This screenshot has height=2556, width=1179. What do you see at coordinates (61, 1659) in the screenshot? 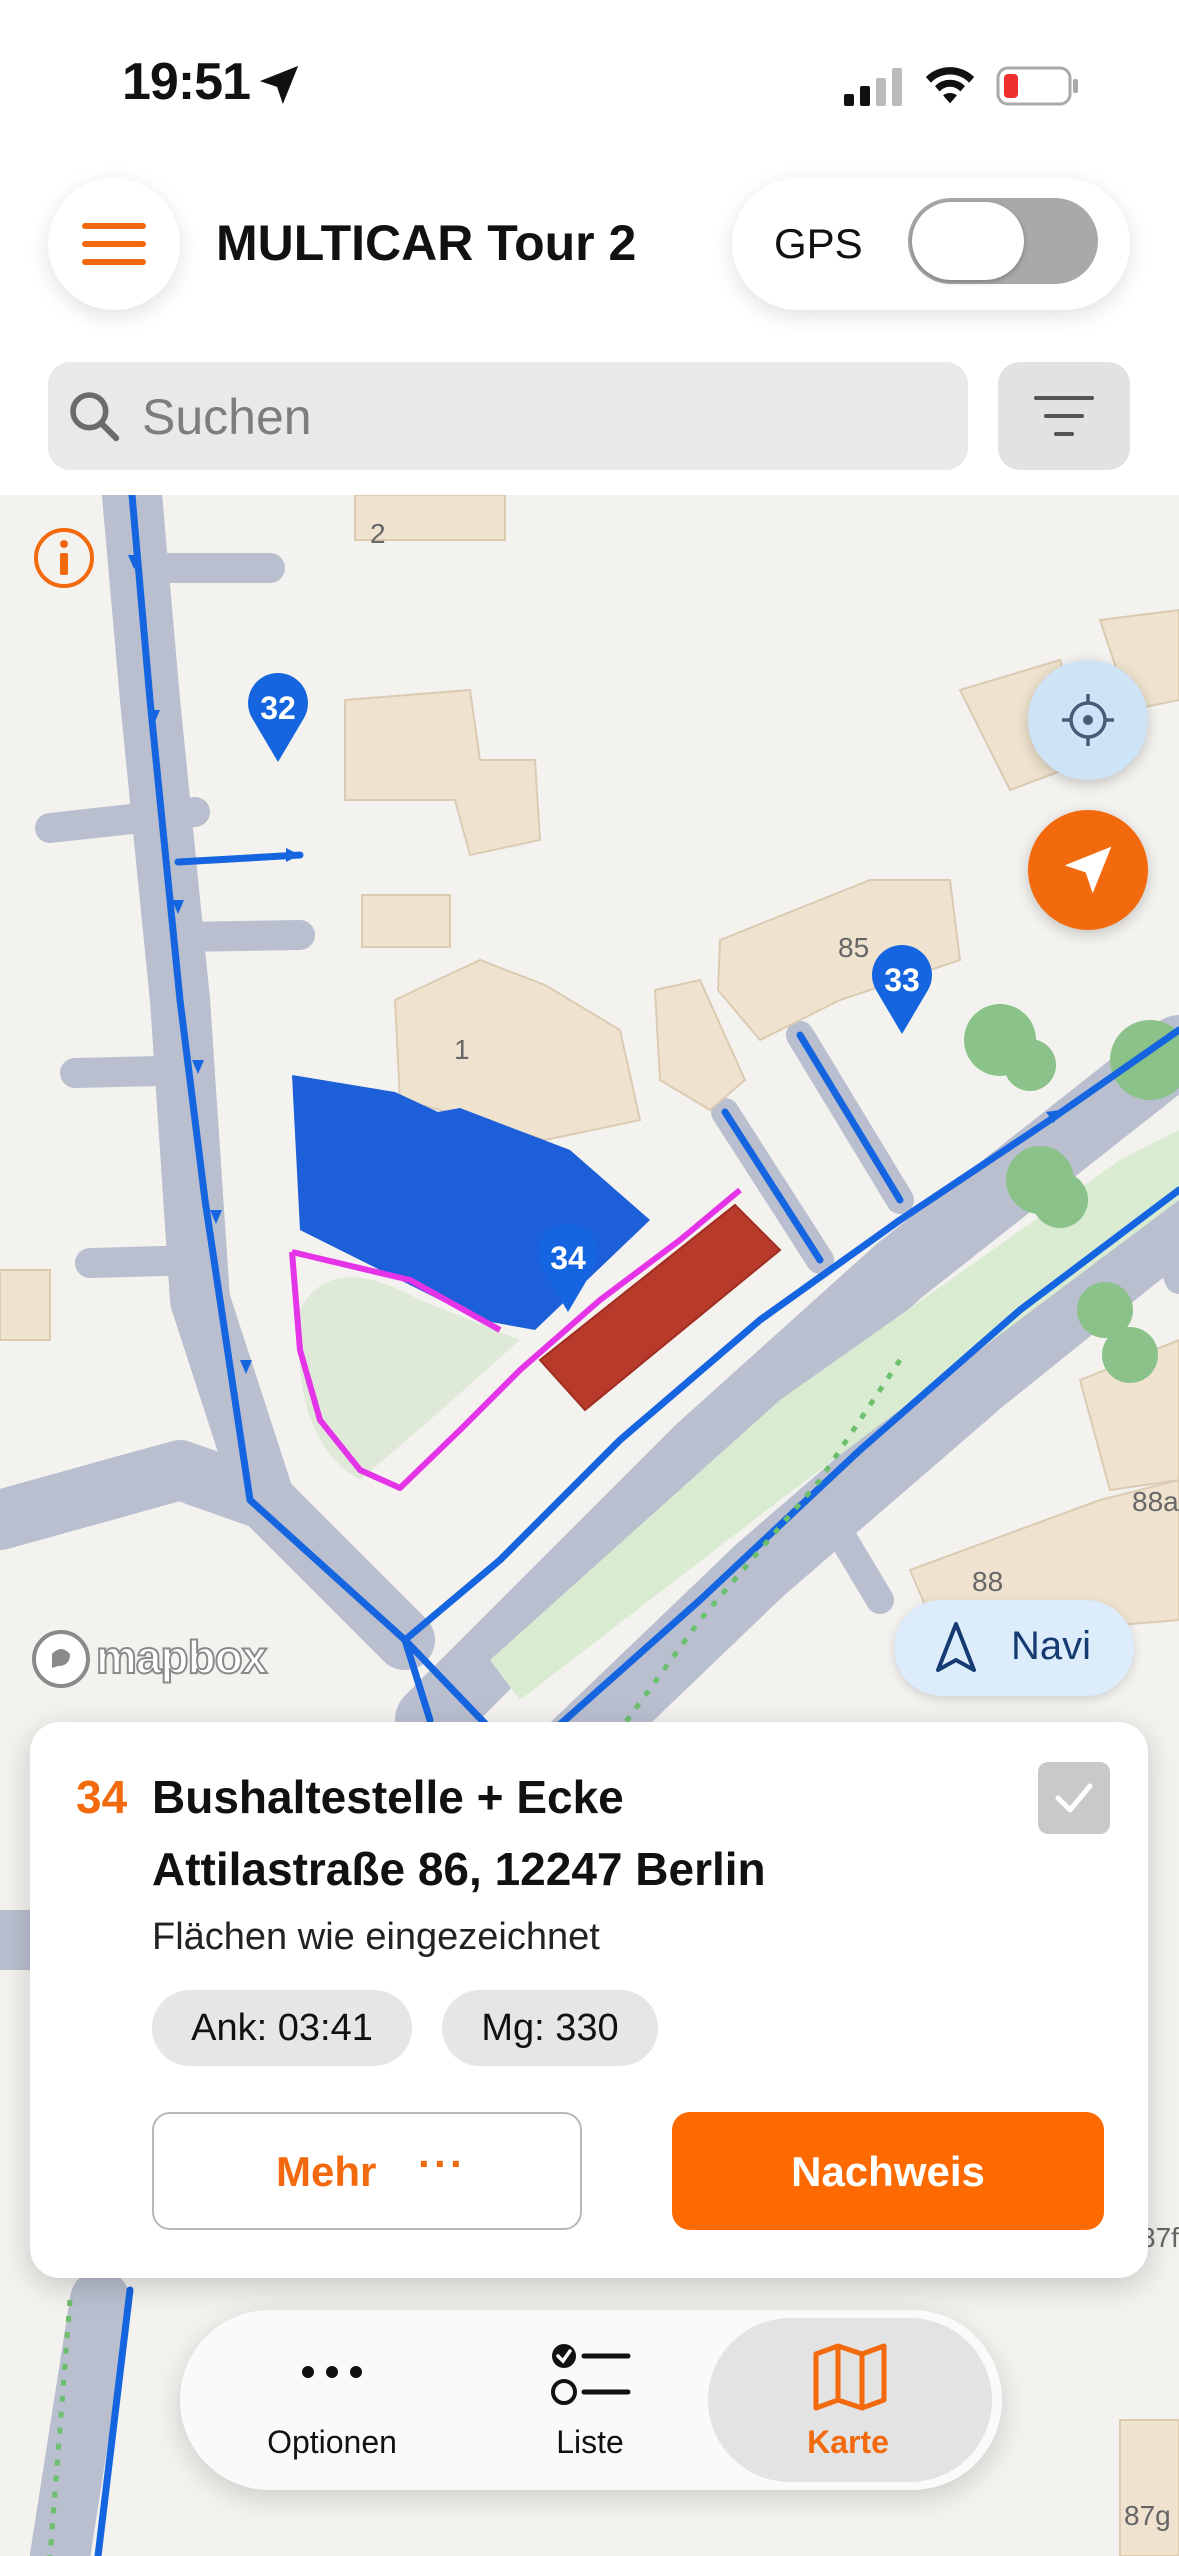
I see `mapbox-logo-icon` at bounding box center [61, 1659].